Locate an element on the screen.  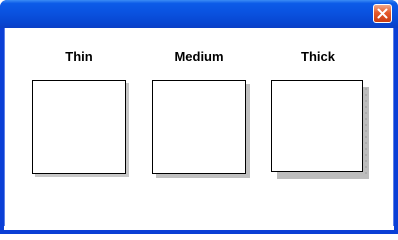
close-button is located at coordinates (382, 13).